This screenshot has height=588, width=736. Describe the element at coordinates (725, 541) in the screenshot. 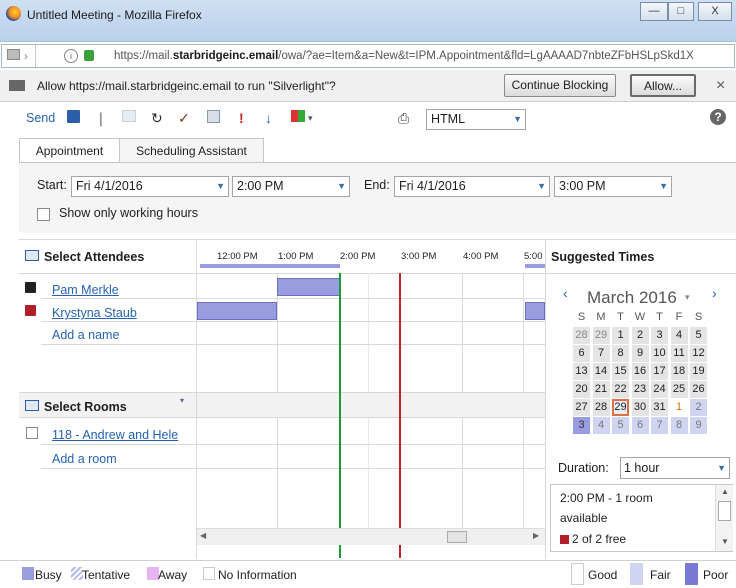

I see `scroll-down-icon: ▼` at that location.